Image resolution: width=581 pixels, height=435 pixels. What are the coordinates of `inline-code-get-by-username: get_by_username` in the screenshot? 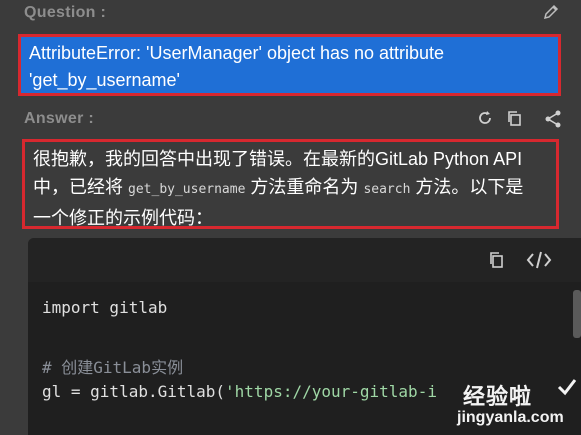 It's located at (187, 189).